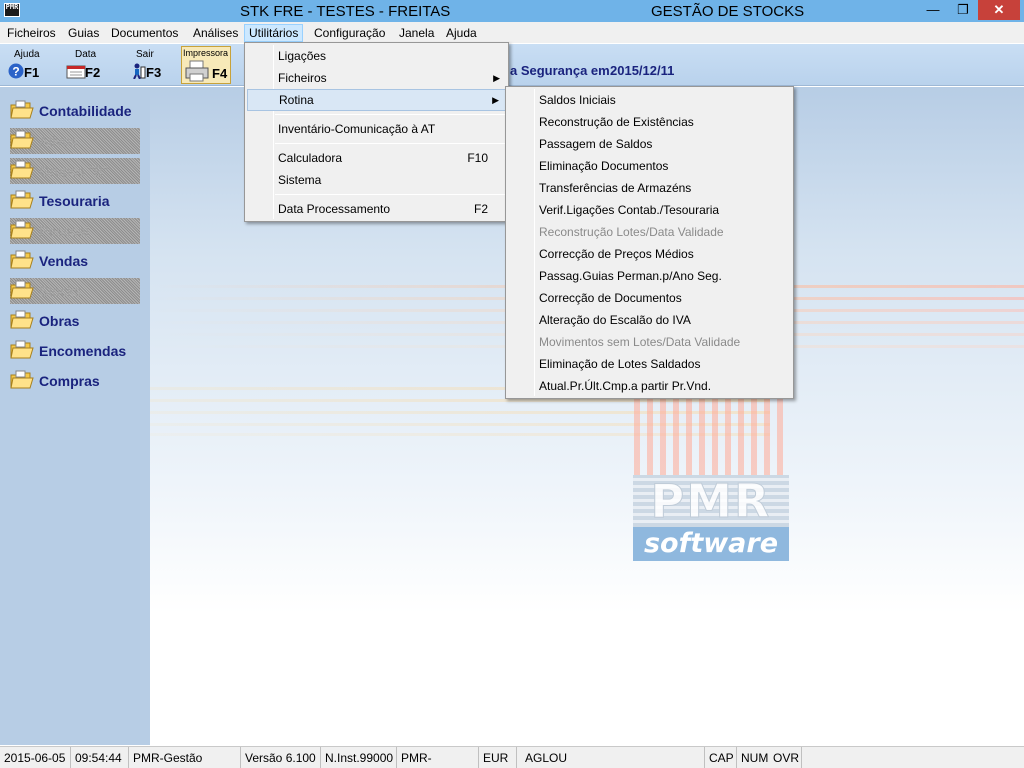  Describe the element at coordinates (85, 111) in the screenshot. I see `sidebar-item-label: Contabilidade` at that location.